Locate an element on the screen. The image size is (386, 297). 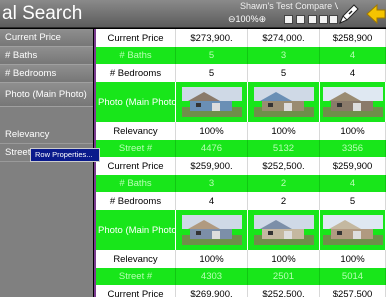
zoom-level: 100% is located at coordinates (247, 19).